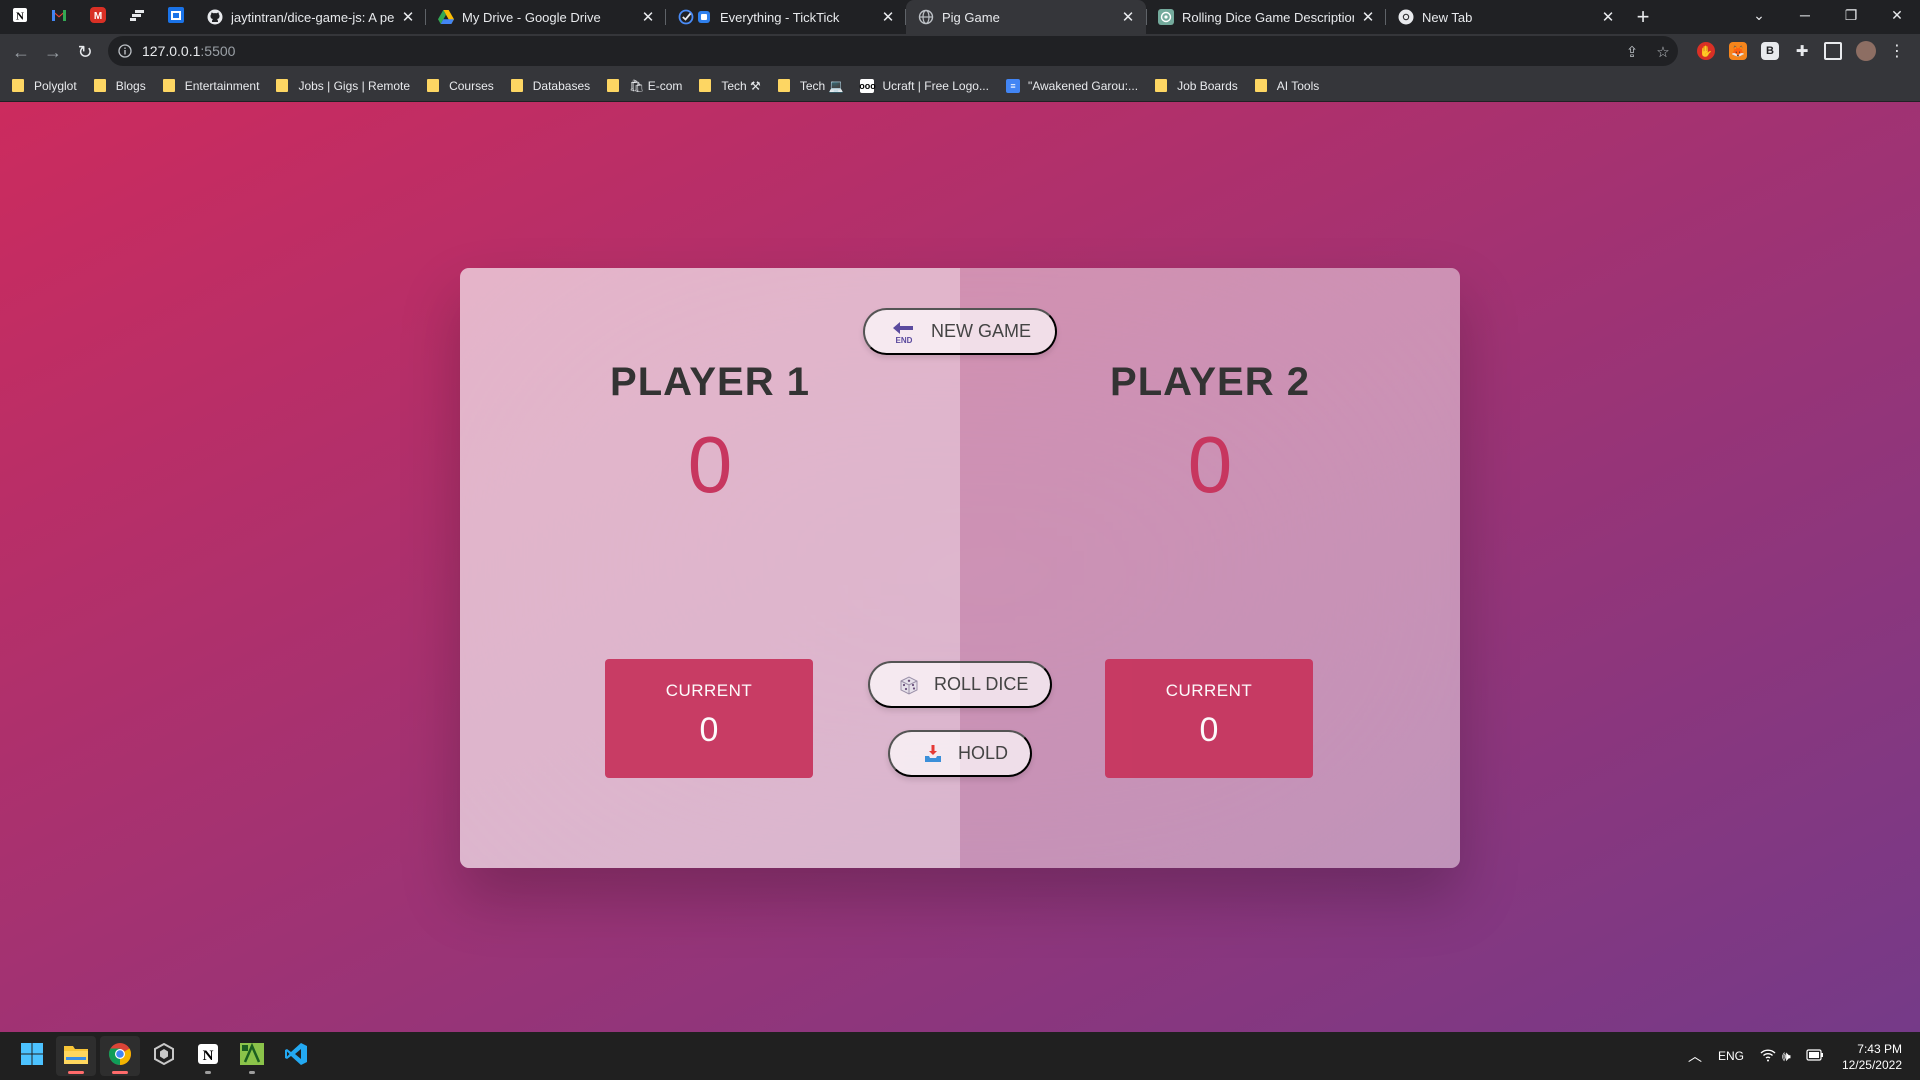 This screenshot has height=1080, width=1920. What do you see at coordinates (1026, 17) in the screenshot?
I see `tab-pig-game: Pig Game ✕` at bounding box center [1026, 17].